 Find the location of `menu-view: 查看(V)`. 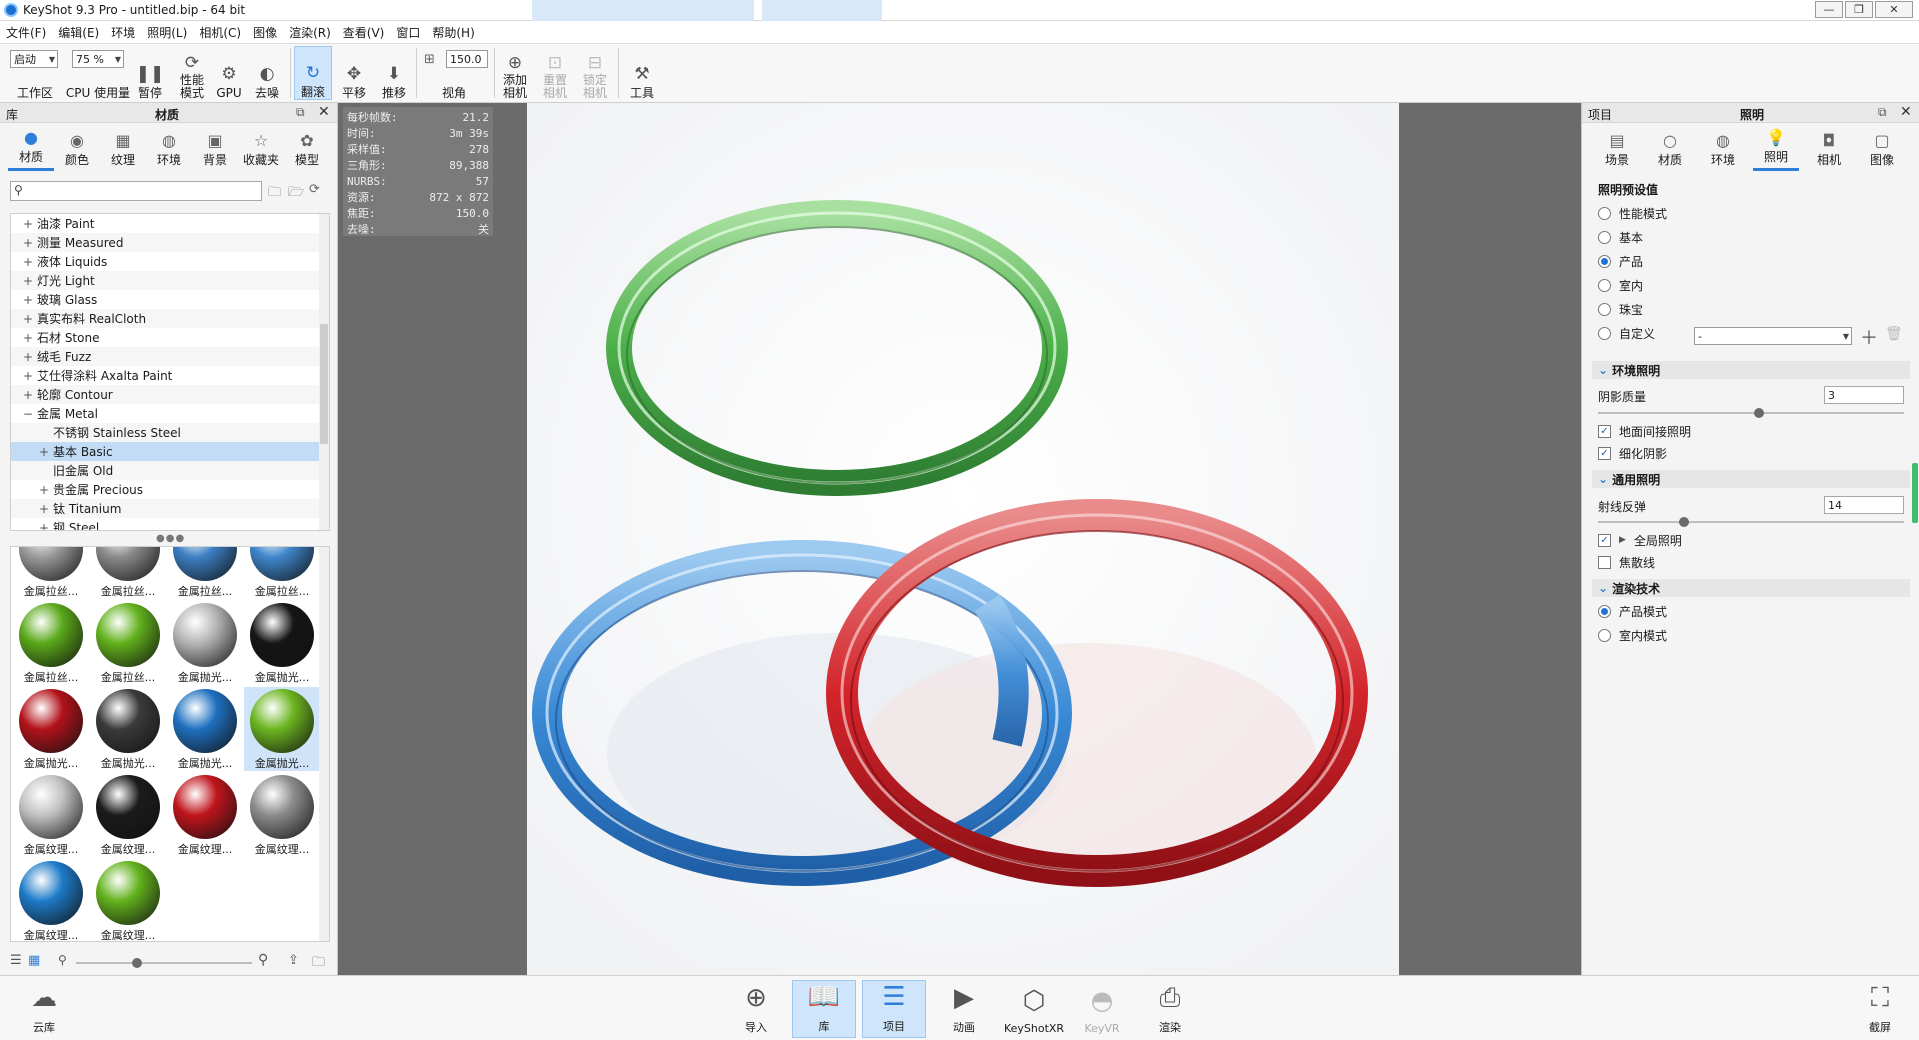

menu-view: 查看(V) is located at coordinates (364, 32).